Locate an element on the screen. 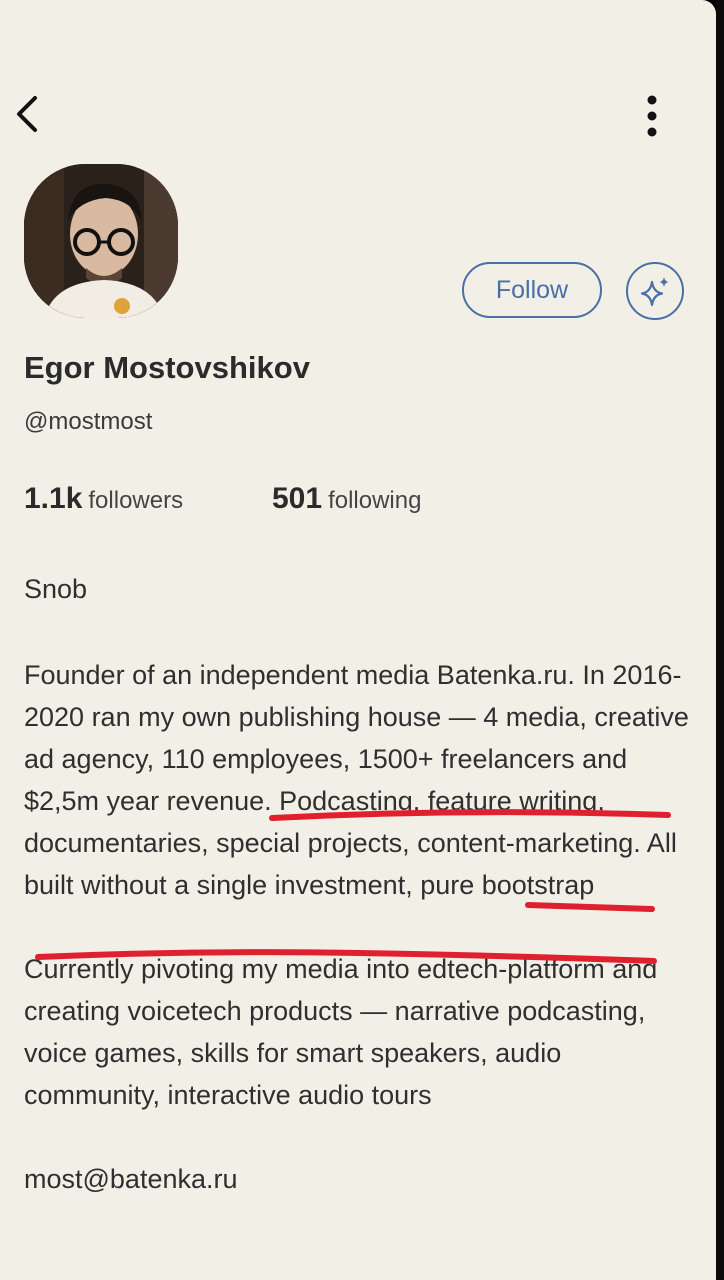 Image resolution: width=724 pixels, height=1280 pixels. chevron-left-icon is located at coordinates (27, 114).